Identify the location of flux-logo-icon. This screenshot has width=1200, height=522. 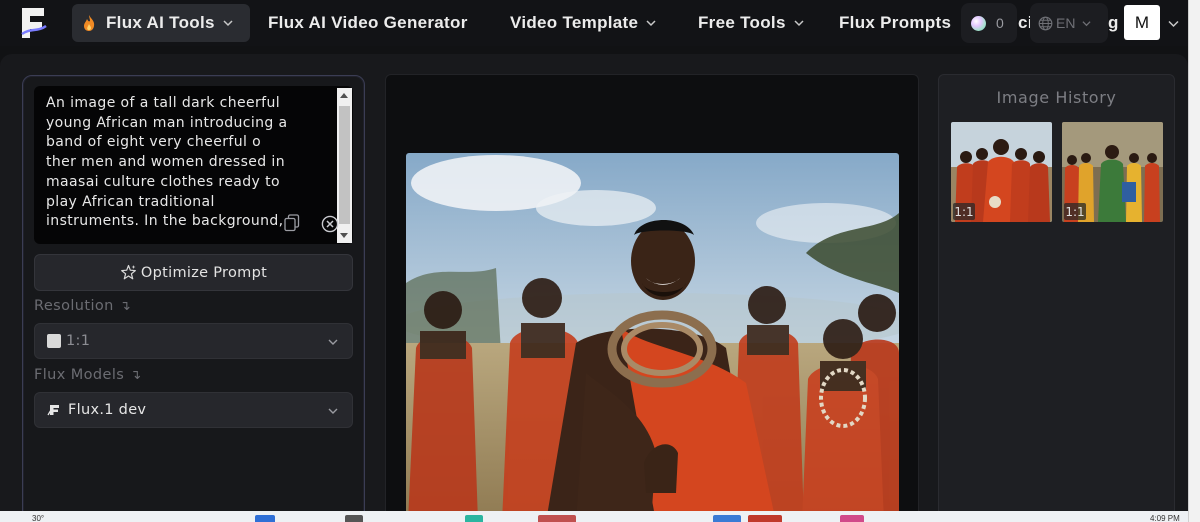
(33, 23).